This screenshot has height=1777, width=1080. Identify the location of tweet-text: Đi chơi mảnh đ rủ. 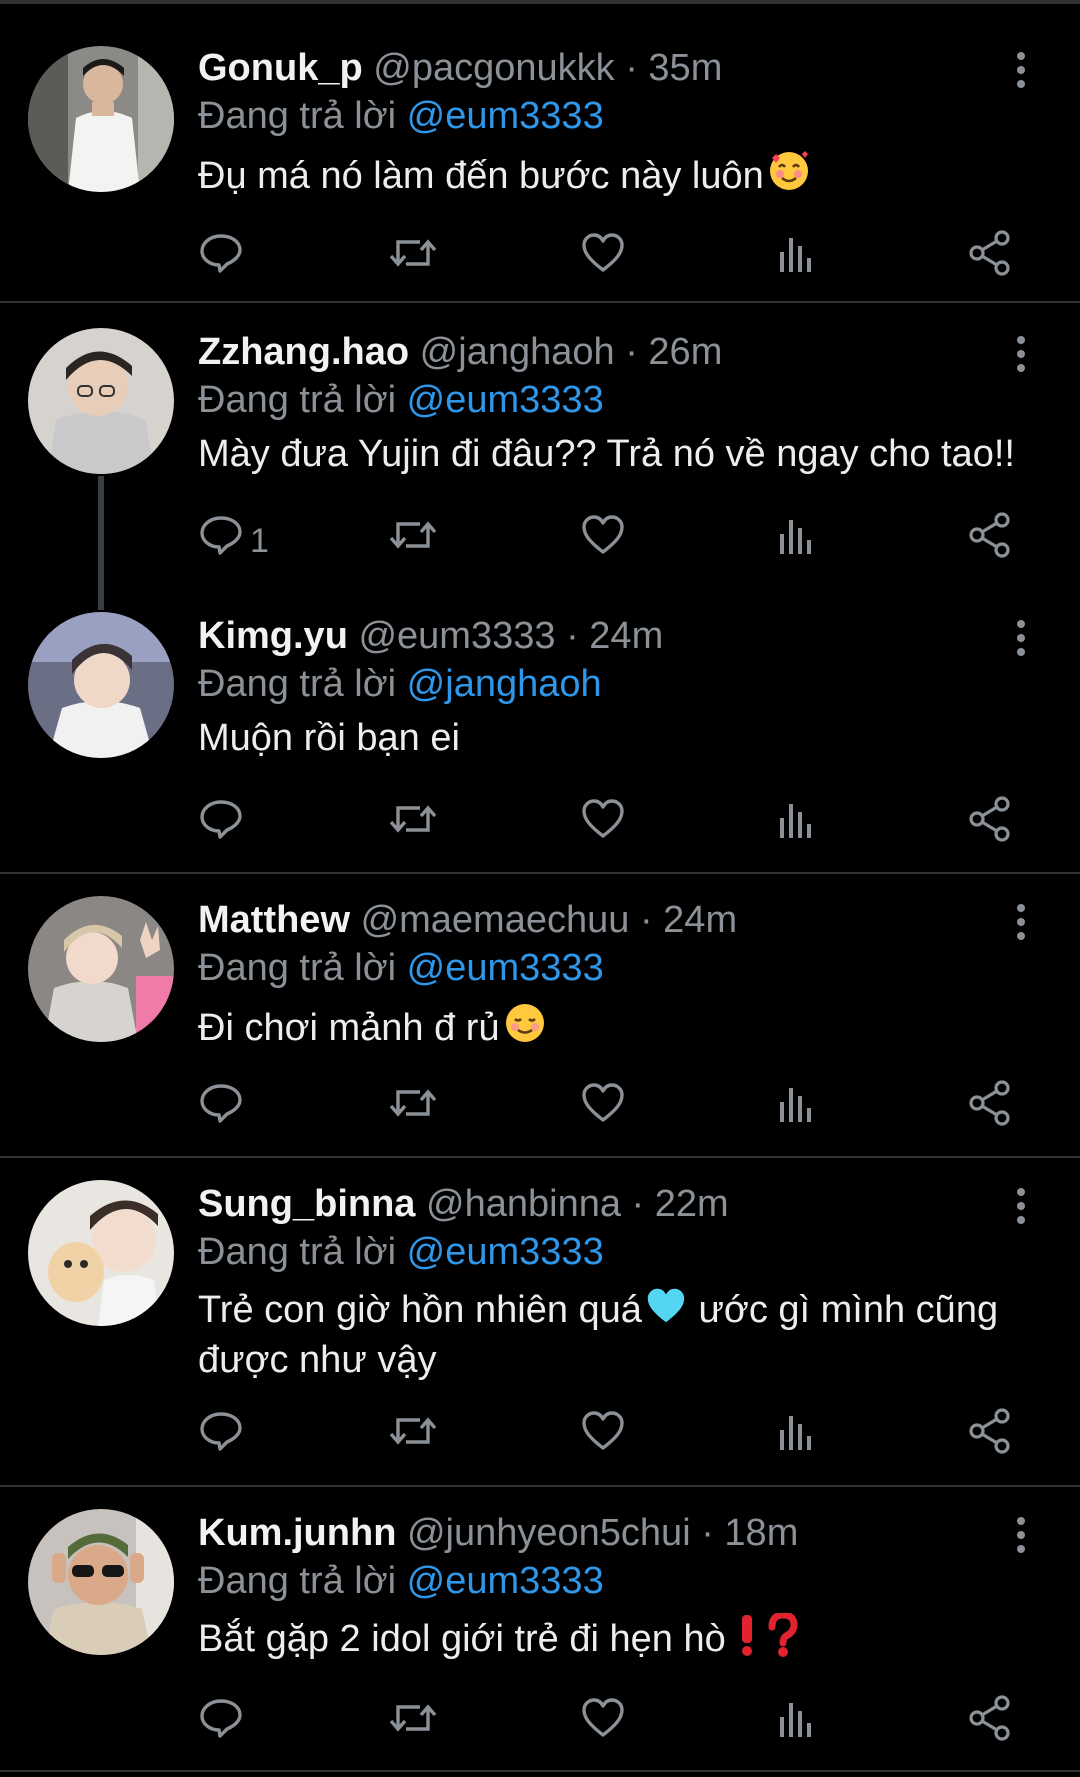
(618, 1028).